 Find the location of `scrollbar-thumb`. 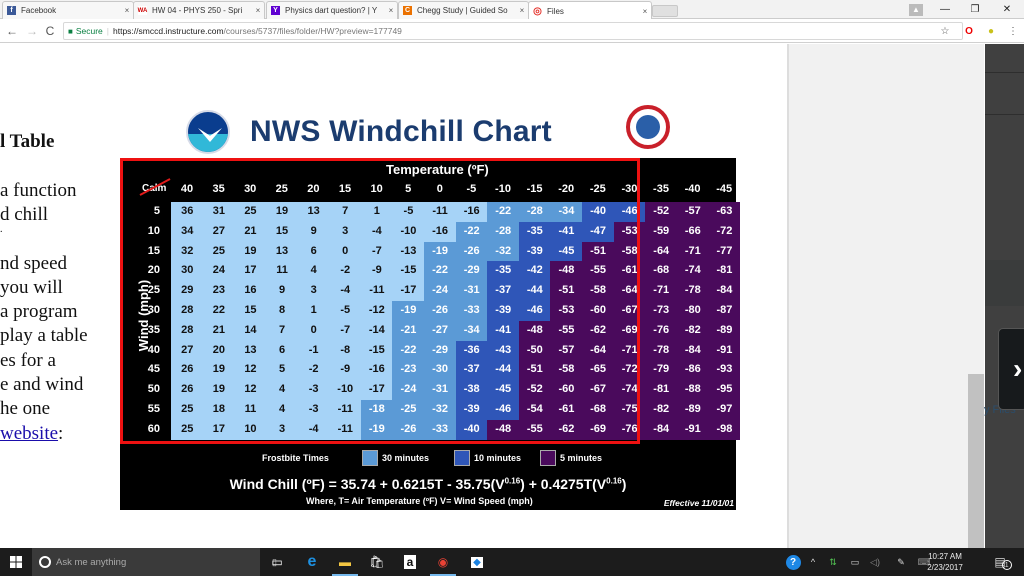

scrollbar-thumb is located at coordinates (976, 461).